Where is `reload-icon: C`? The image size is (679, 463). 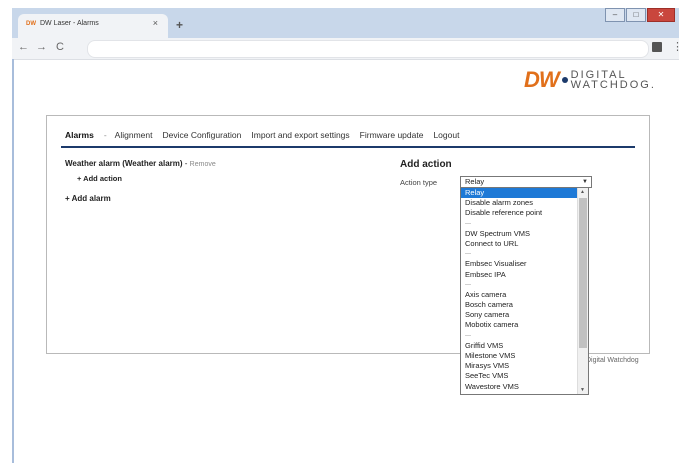 reload-icon: C is located at coordinates (60, 47).